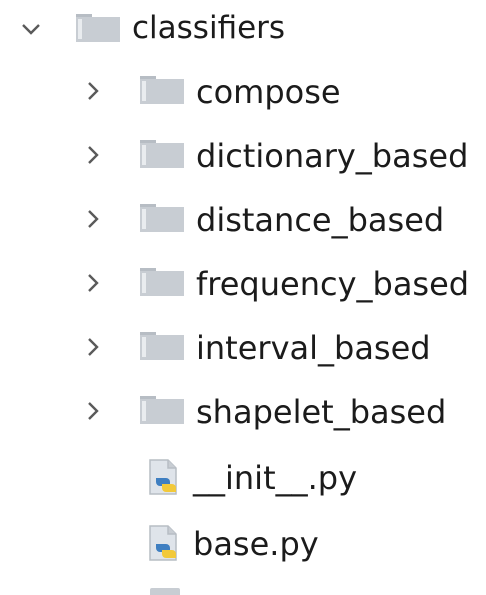 This screenshot has height=595, width=486. I want to click on tree-item-classifiers: classifiers, so click(243, 32).